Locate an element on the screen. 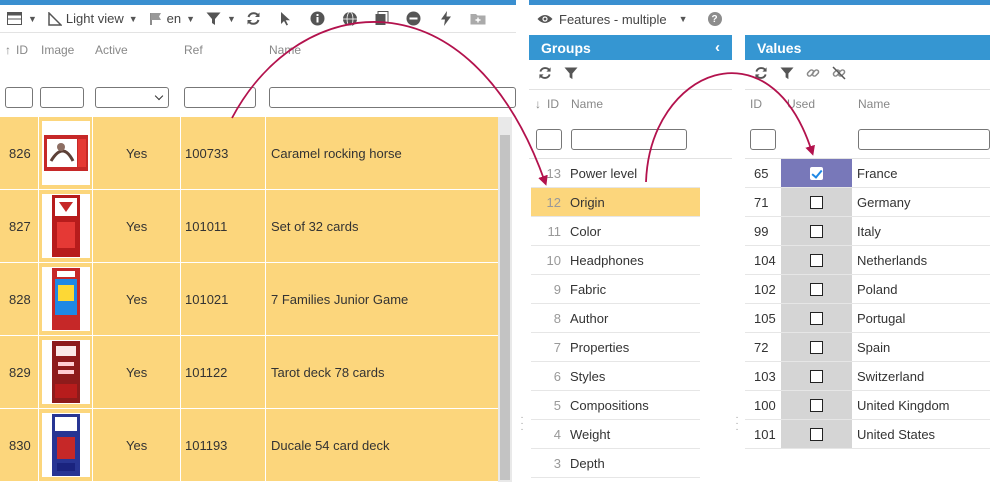 The image size is (990, 482). add-folder-icon is located at coordinates (478, 19).